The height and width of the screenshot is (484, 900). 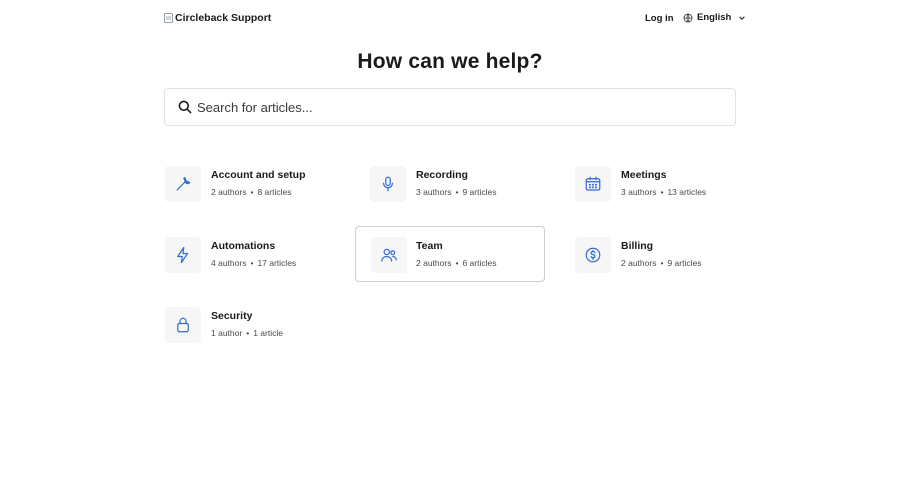 What do you see at coordinates (274, 192) in the screenshot?
I see `article-count: 8 articles` at bounding box center [274, 192].